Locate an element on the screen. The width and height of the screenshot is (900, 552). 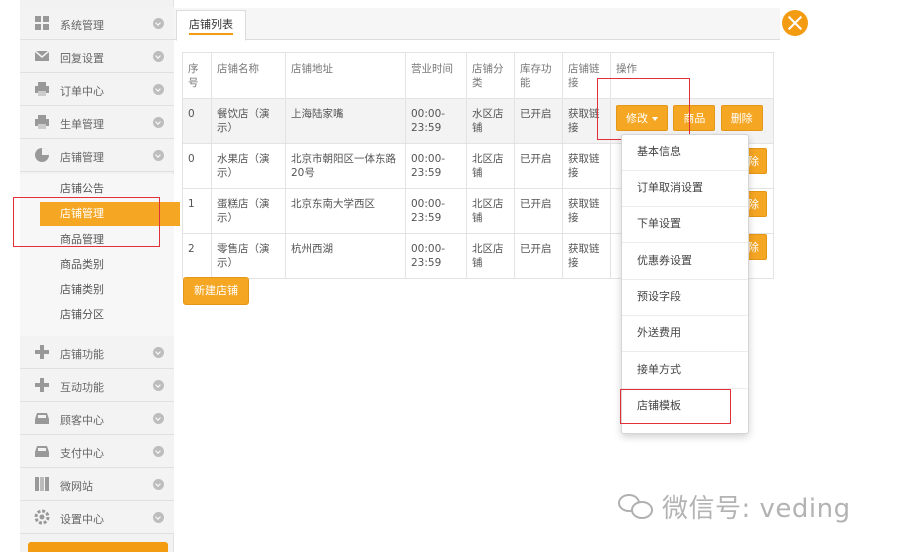
menu-item-order-cancel: 订单取消设置 is located at coordinates (685, 189).